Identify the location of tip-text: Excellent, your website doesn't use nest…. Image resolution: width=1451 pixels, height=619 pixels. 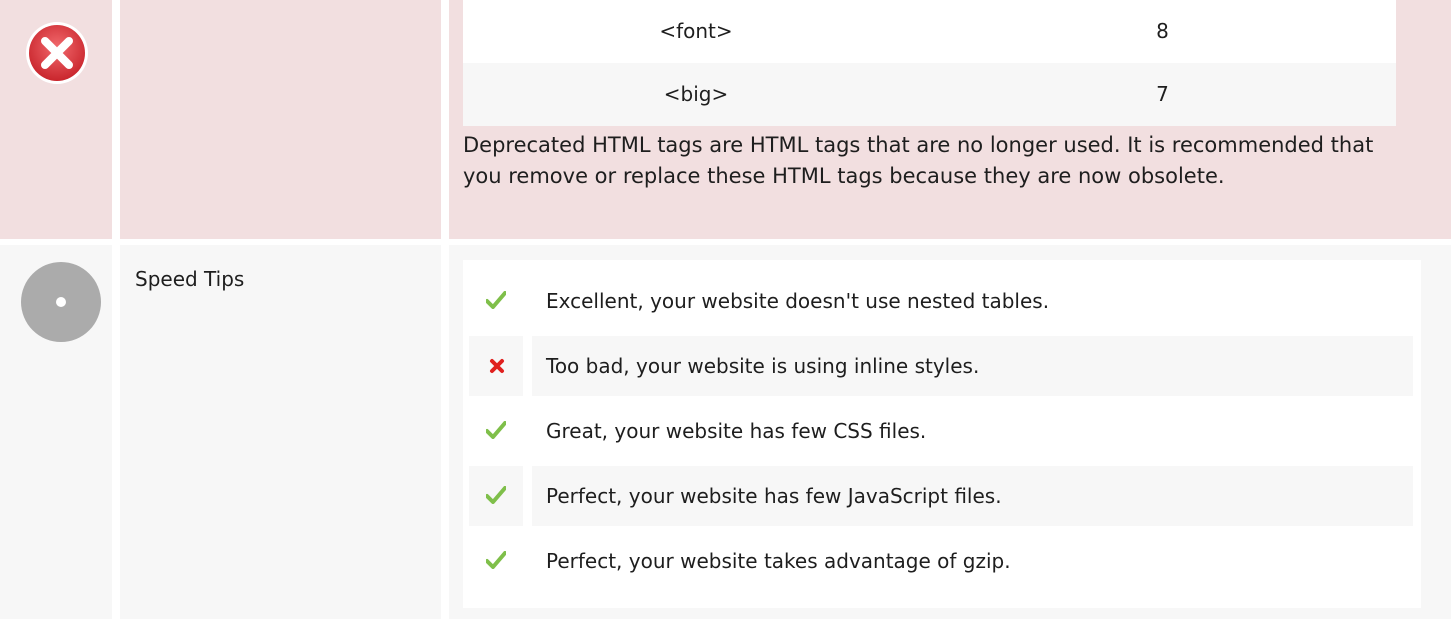
(798, 301).